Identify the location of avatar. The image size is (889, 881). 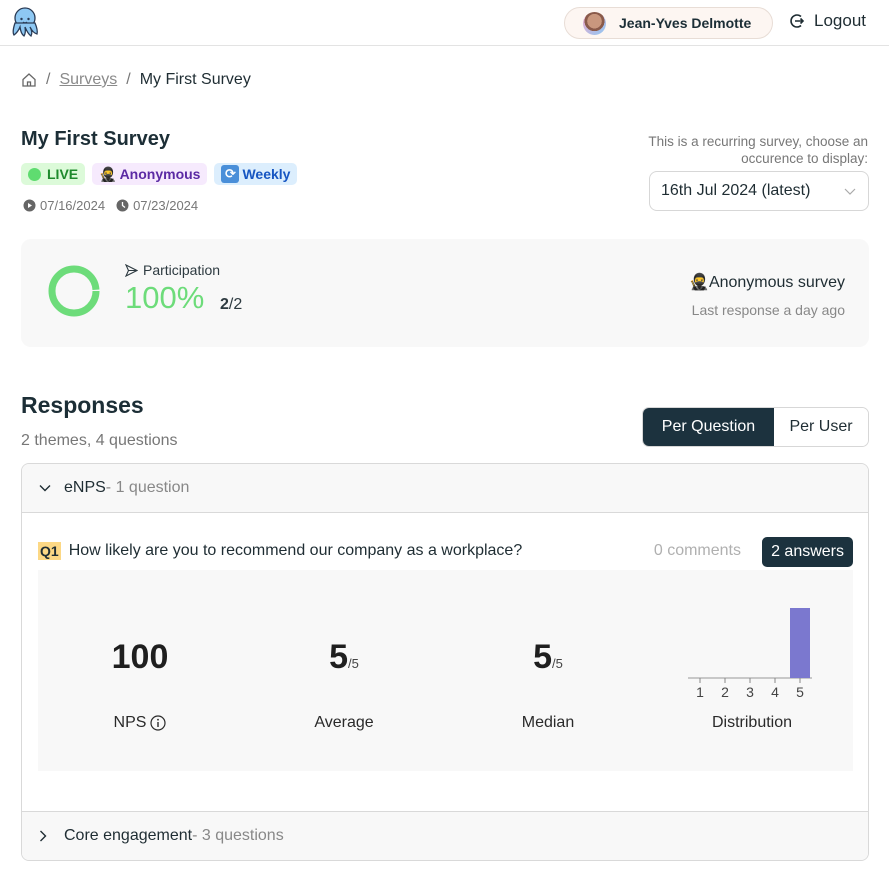
(594, 23).